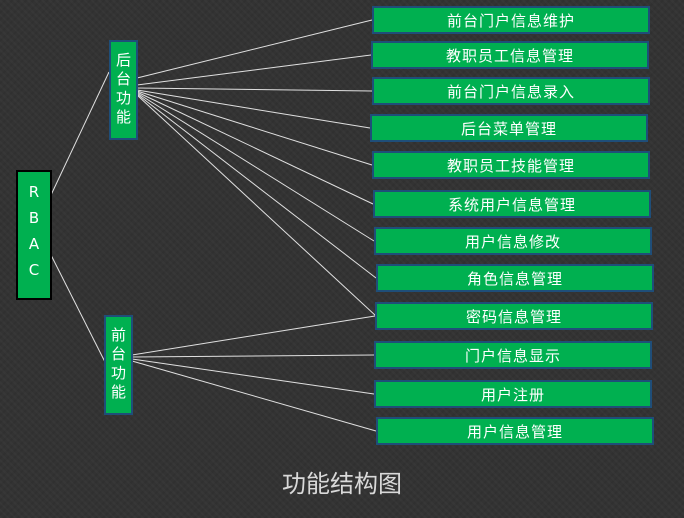 The width and height of the screenshot is (684, 518). Describe the element at coordinates (511, 20) in the screenshot. I see `backend-item-portal-maintenance: 前台门户信息维护` at that location.